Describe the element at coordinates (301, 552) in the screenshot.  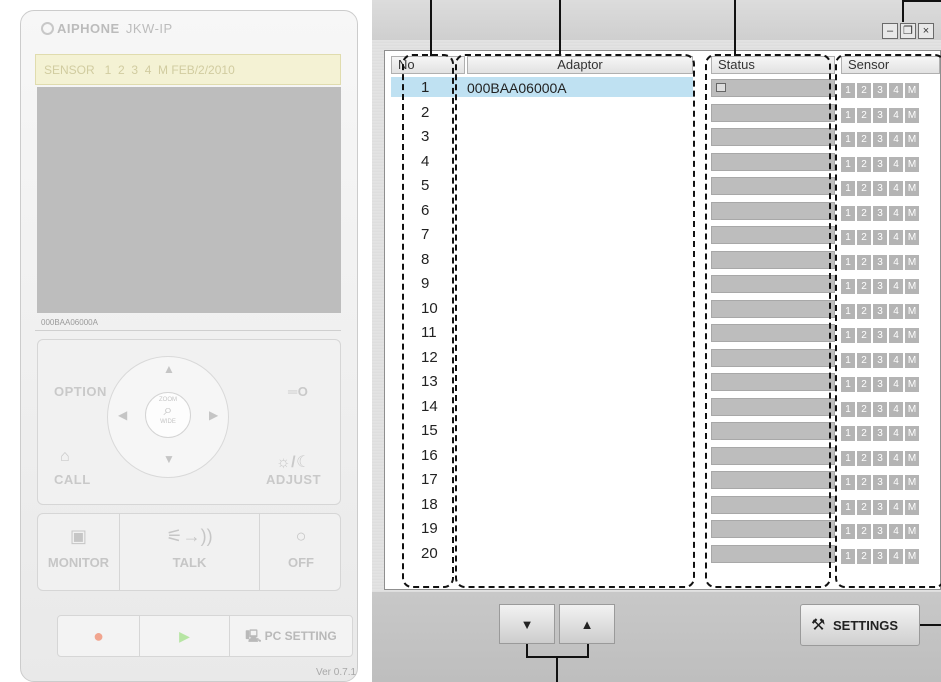
I see `off-button: ○ OFF` at that location.